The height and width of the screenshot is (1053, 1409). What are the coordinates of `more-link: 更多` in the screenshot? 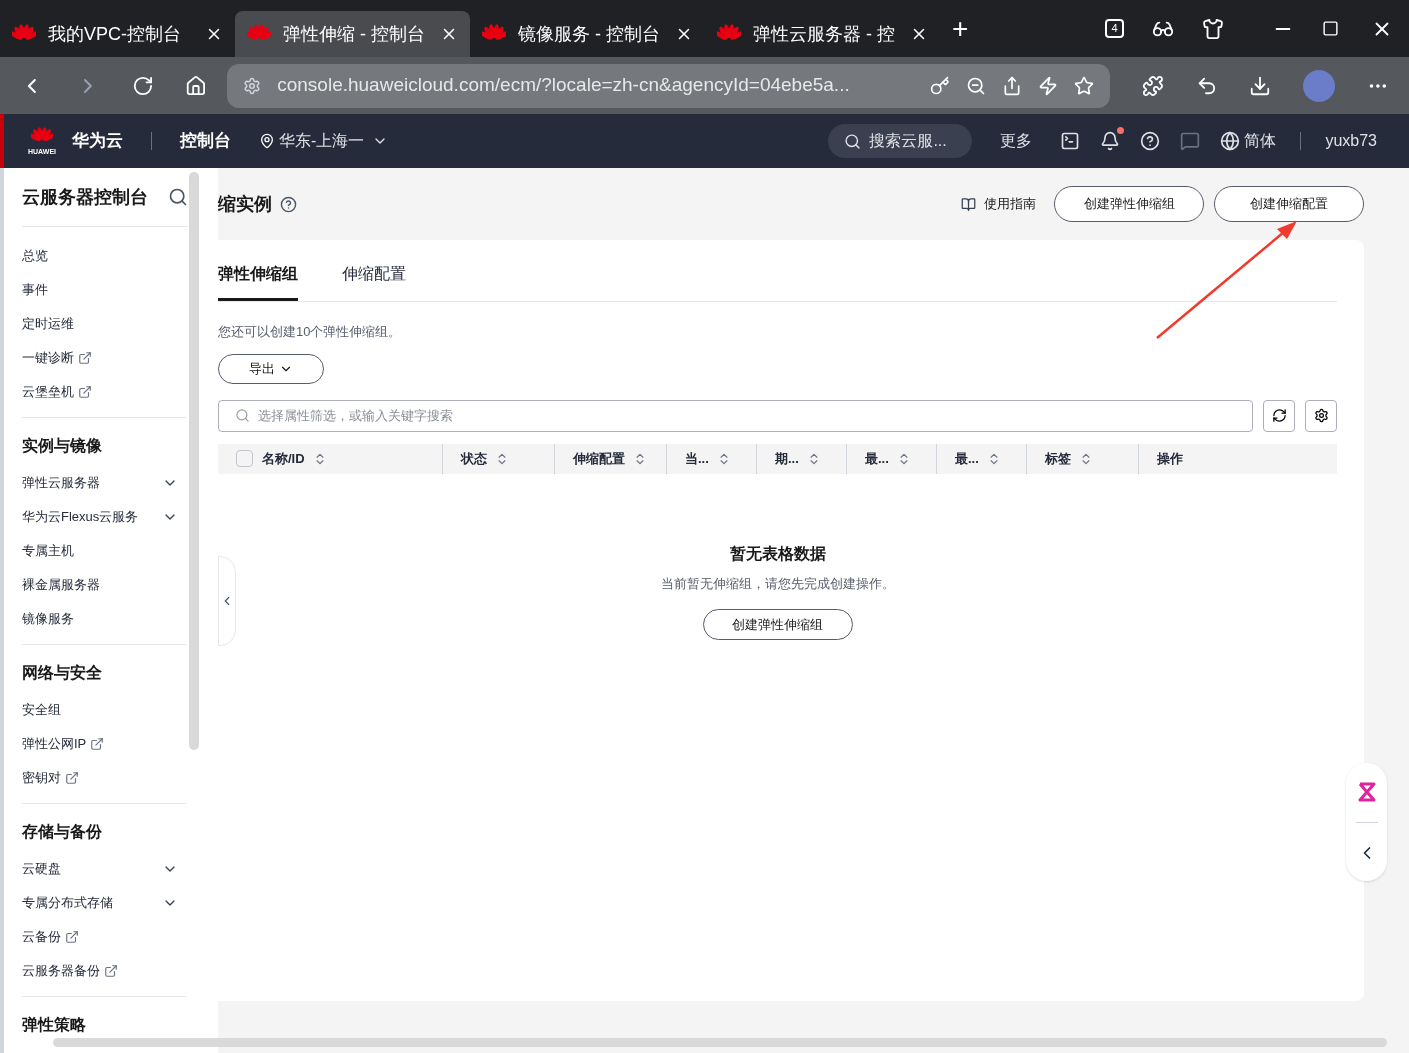 It's located at (1016, 141).